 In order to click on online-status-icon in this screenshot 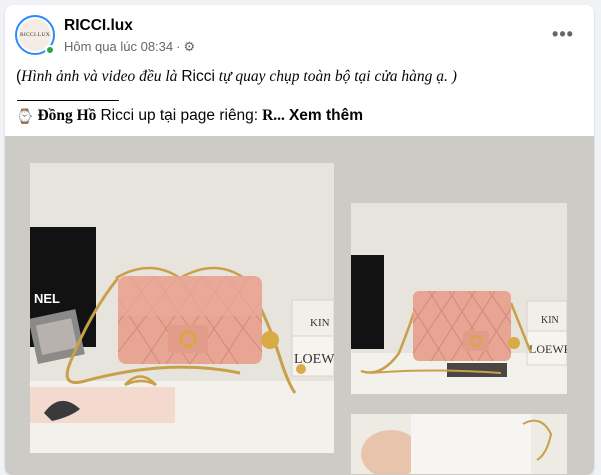, I will do `click(50, 50)`.